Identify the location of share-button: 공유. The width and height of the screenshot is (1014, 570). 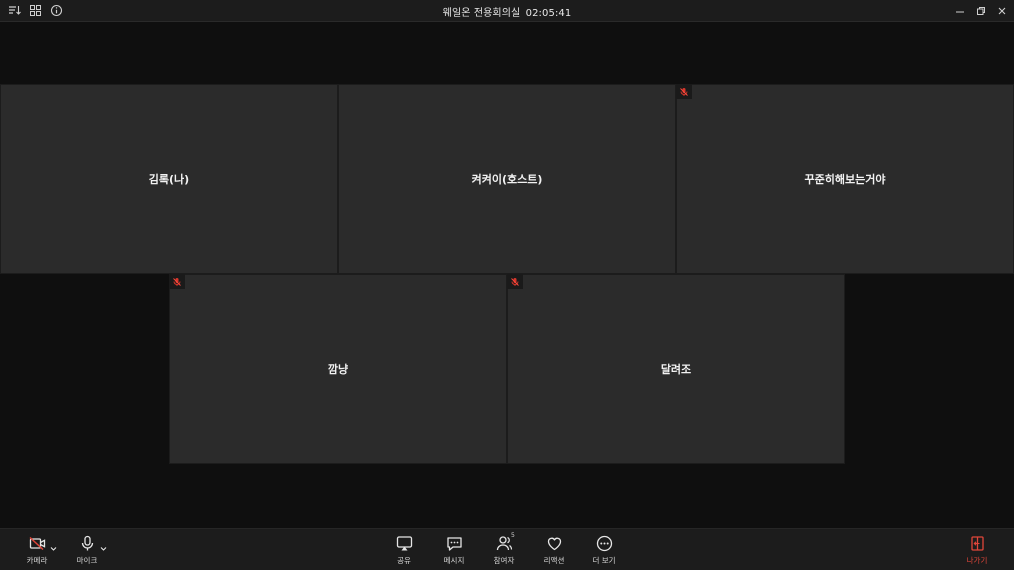
(404, 550).